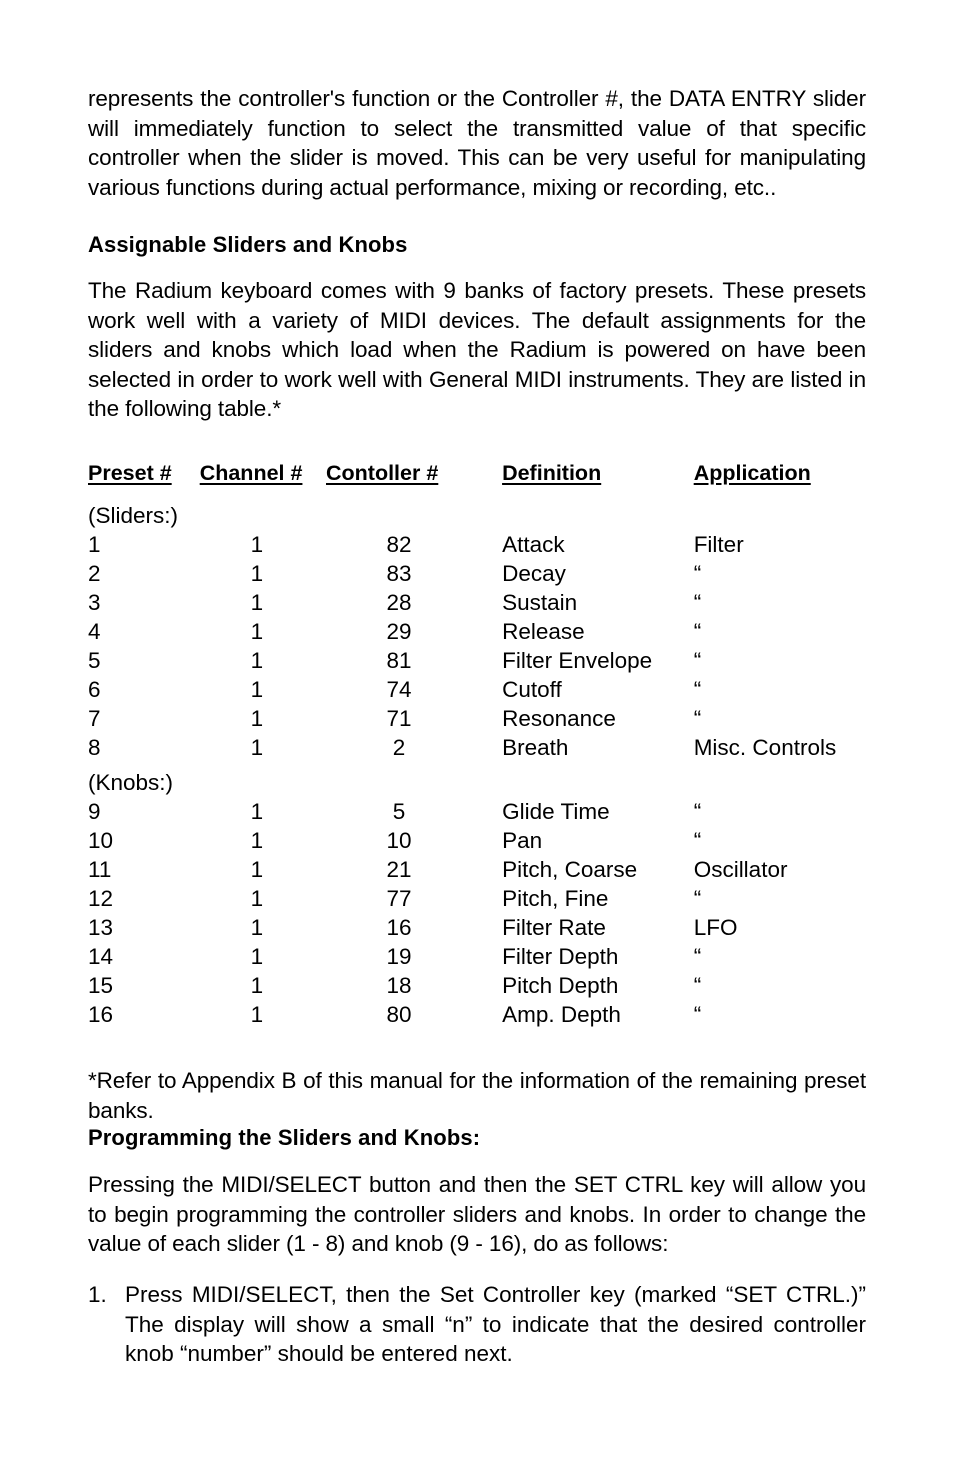  What do you see at coordinates (477, 927) in the screenshot?
I see `table-row: 13 1 16 Filter Rate LFO` at bounding box center [477, 927].